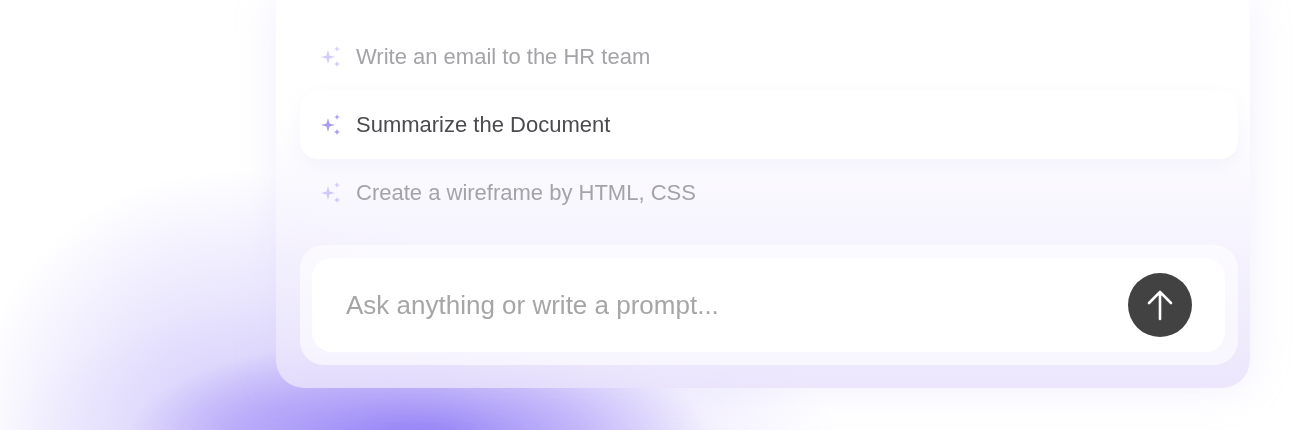 The height and width of the screenshot is (430, 1300). Describe the element at coordinates (769, 57) in the screenshot. I see `suggestion-item: Write an email to the HR team` at that location.